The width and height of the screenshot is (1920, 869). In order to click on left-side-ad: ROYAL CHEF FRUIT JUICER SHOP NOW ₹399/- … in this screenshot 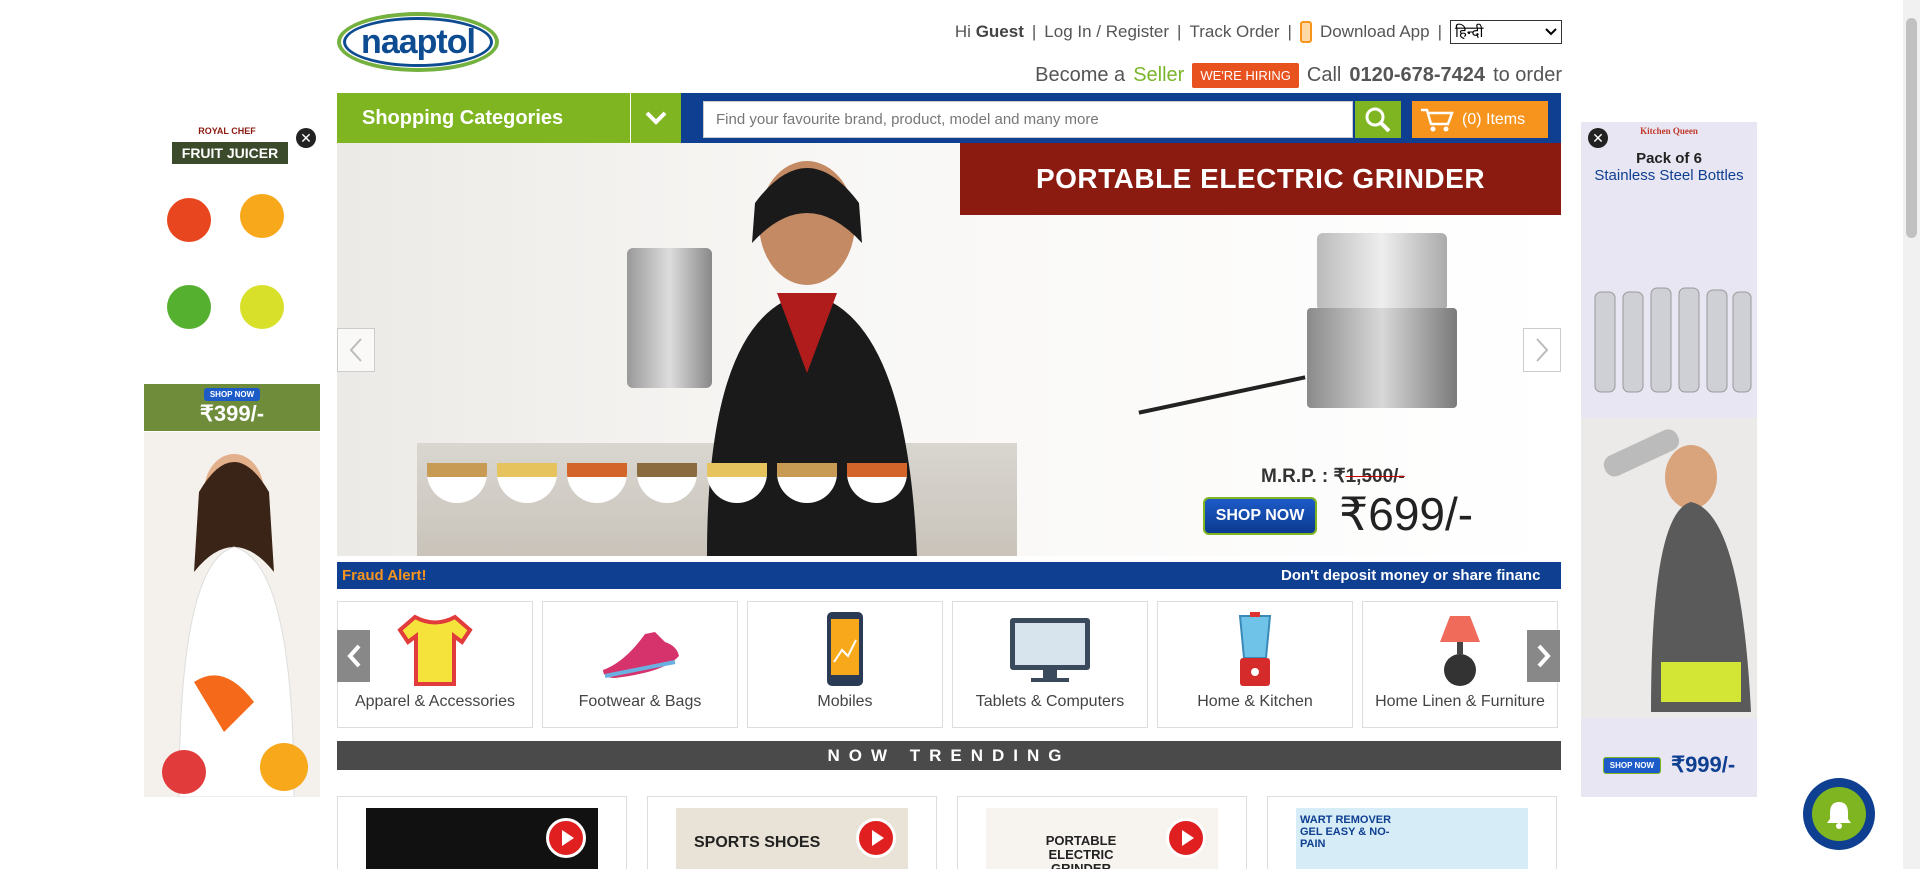, I will do `click(232, 459)`.